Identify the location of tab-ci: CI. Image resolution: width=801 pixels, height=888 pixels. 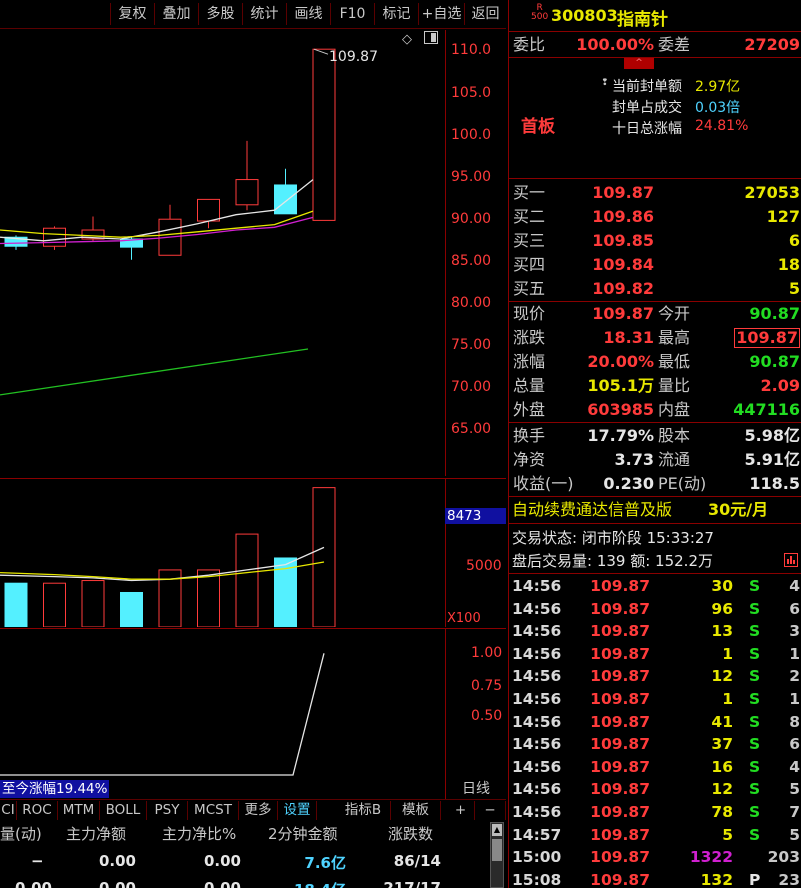
(8, 810).